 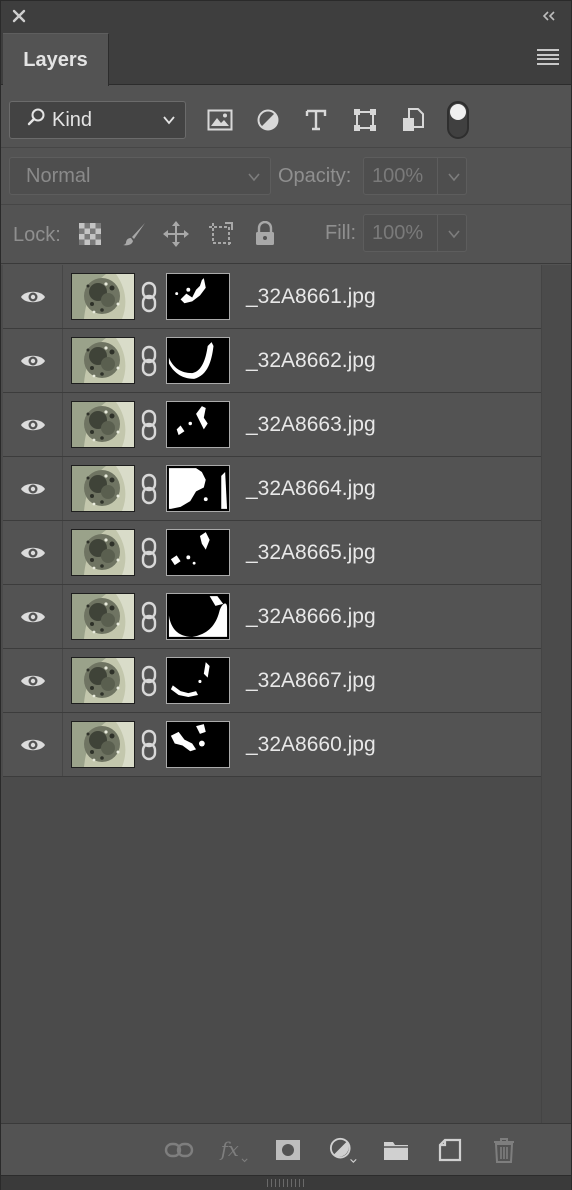 I want to click on panel-titlebar, so click(x=286, y=16).